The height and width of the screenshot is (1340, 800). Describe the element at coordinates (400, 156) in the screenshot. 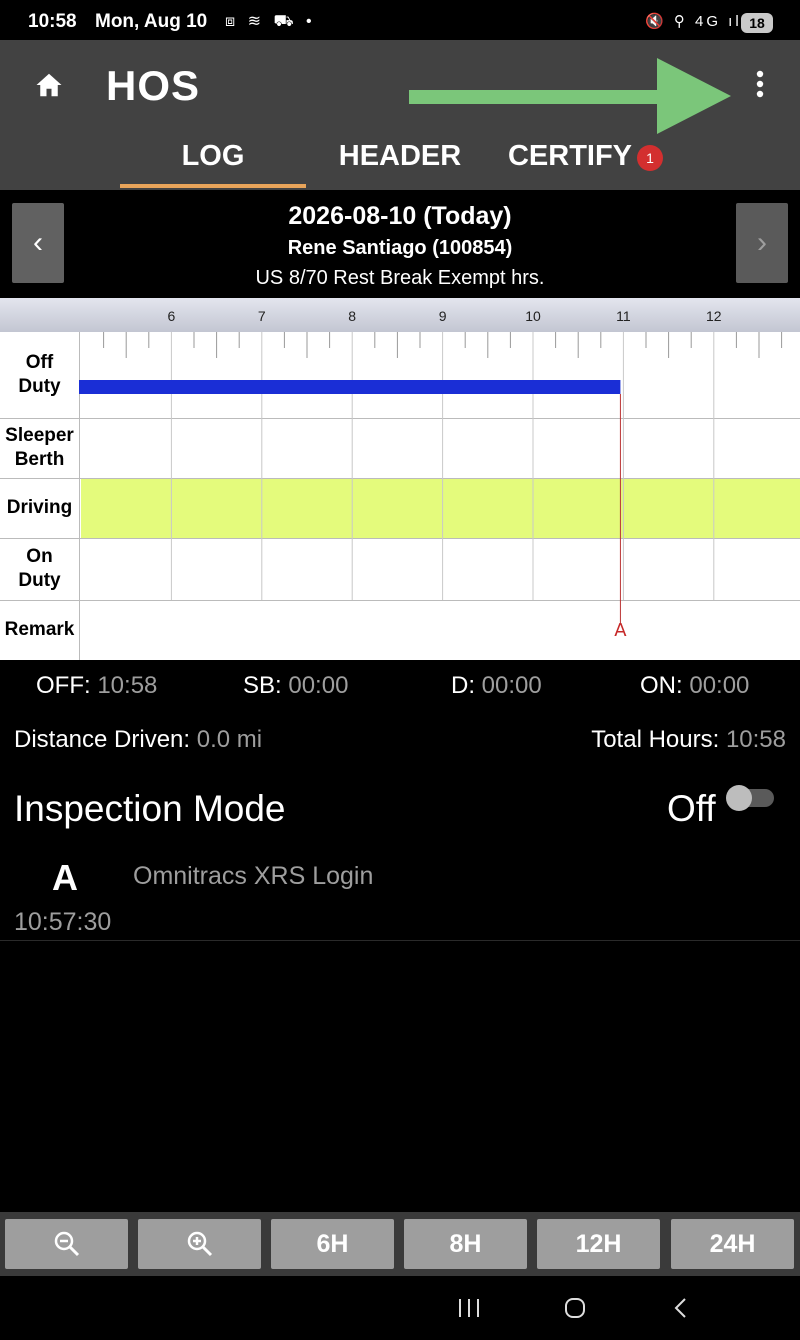

I see `tab-header: HEADER` at that location.